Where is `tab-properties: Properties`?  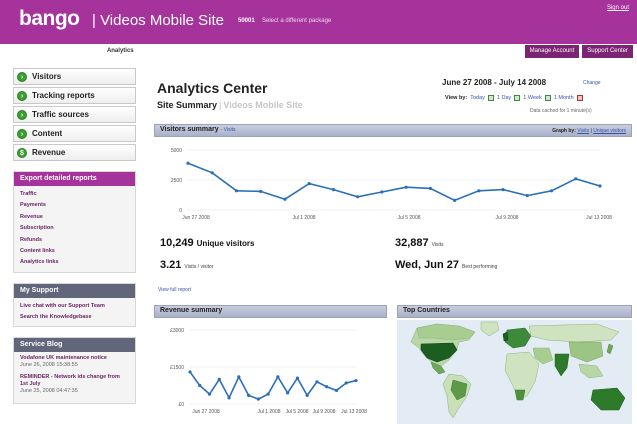 tab-properties: Properties is located at coordinates (157, 51).